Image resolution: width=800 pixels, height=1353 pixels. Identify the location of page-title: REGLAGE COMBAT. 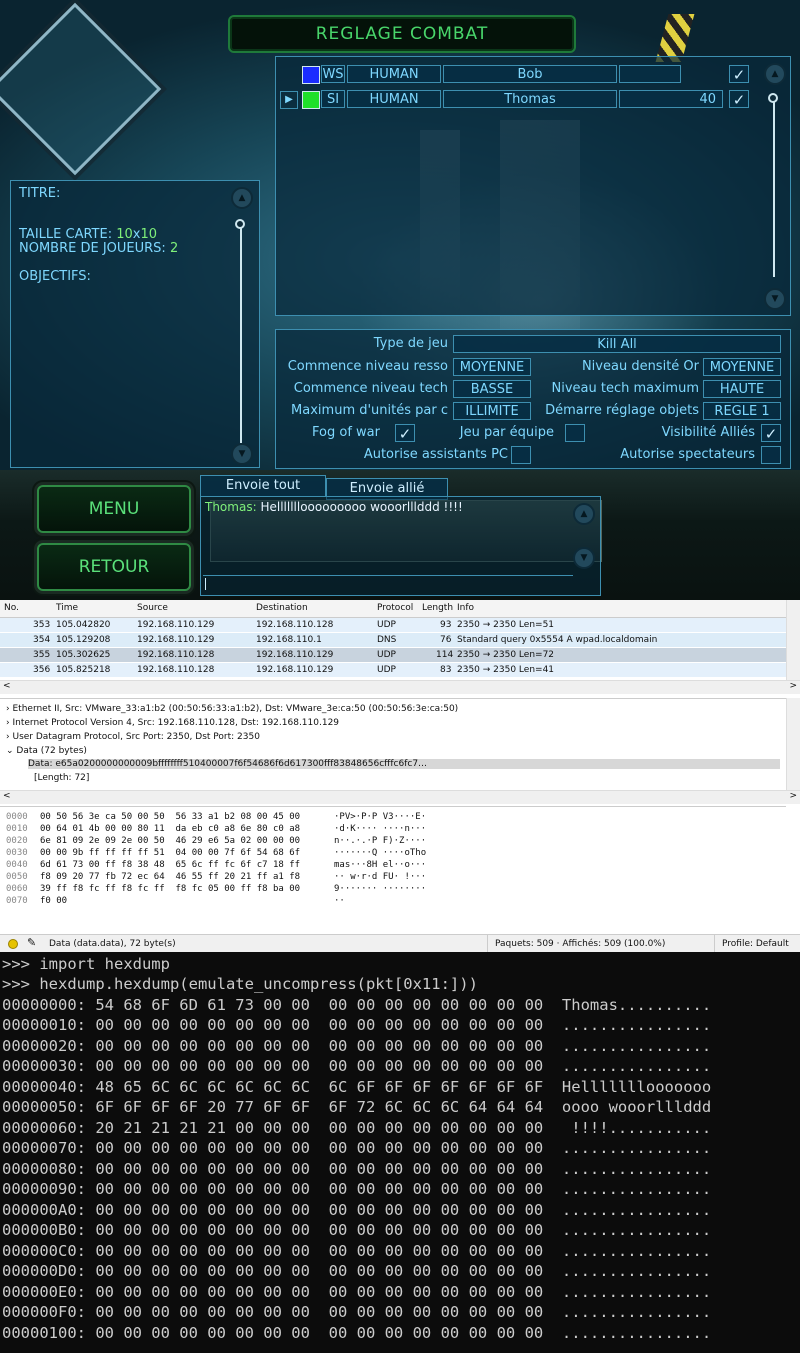
(402, 34).